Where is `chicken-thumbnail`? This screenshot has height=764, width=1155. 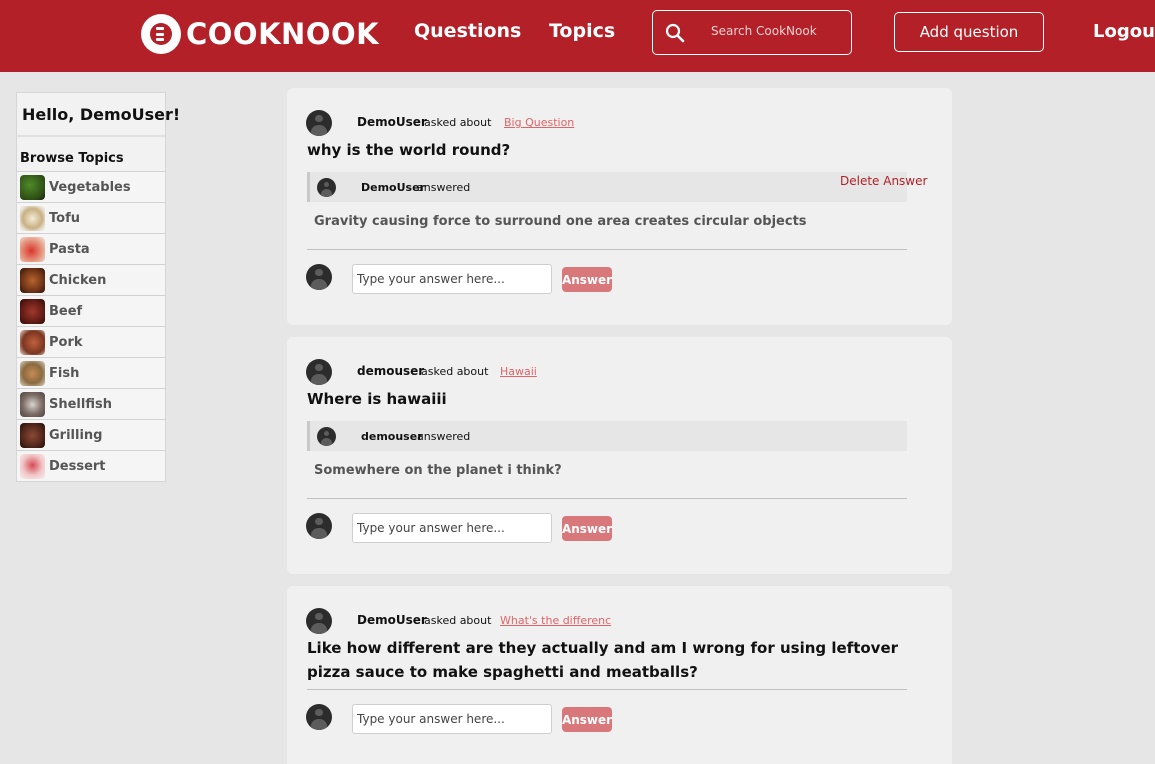 chicken-thumbnail is located at coordinates (32, 280).